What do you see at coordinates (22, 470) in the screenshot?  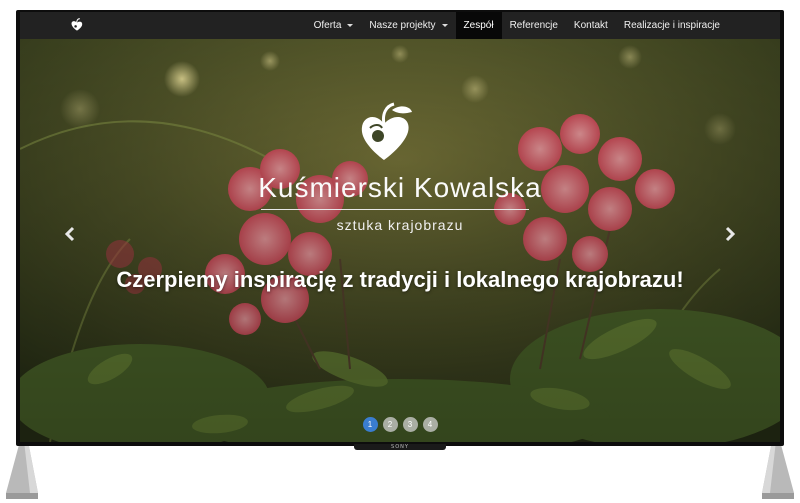 I see `tv-stand-left-leg` at bounding box center [22, 470].